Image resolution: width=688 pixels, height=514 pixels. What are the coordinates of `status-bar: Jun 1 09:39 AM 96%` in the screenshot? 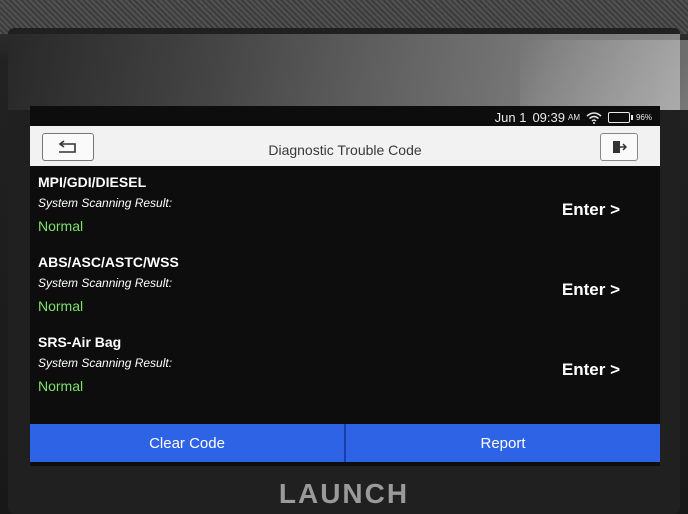 It's located at (345, 116).